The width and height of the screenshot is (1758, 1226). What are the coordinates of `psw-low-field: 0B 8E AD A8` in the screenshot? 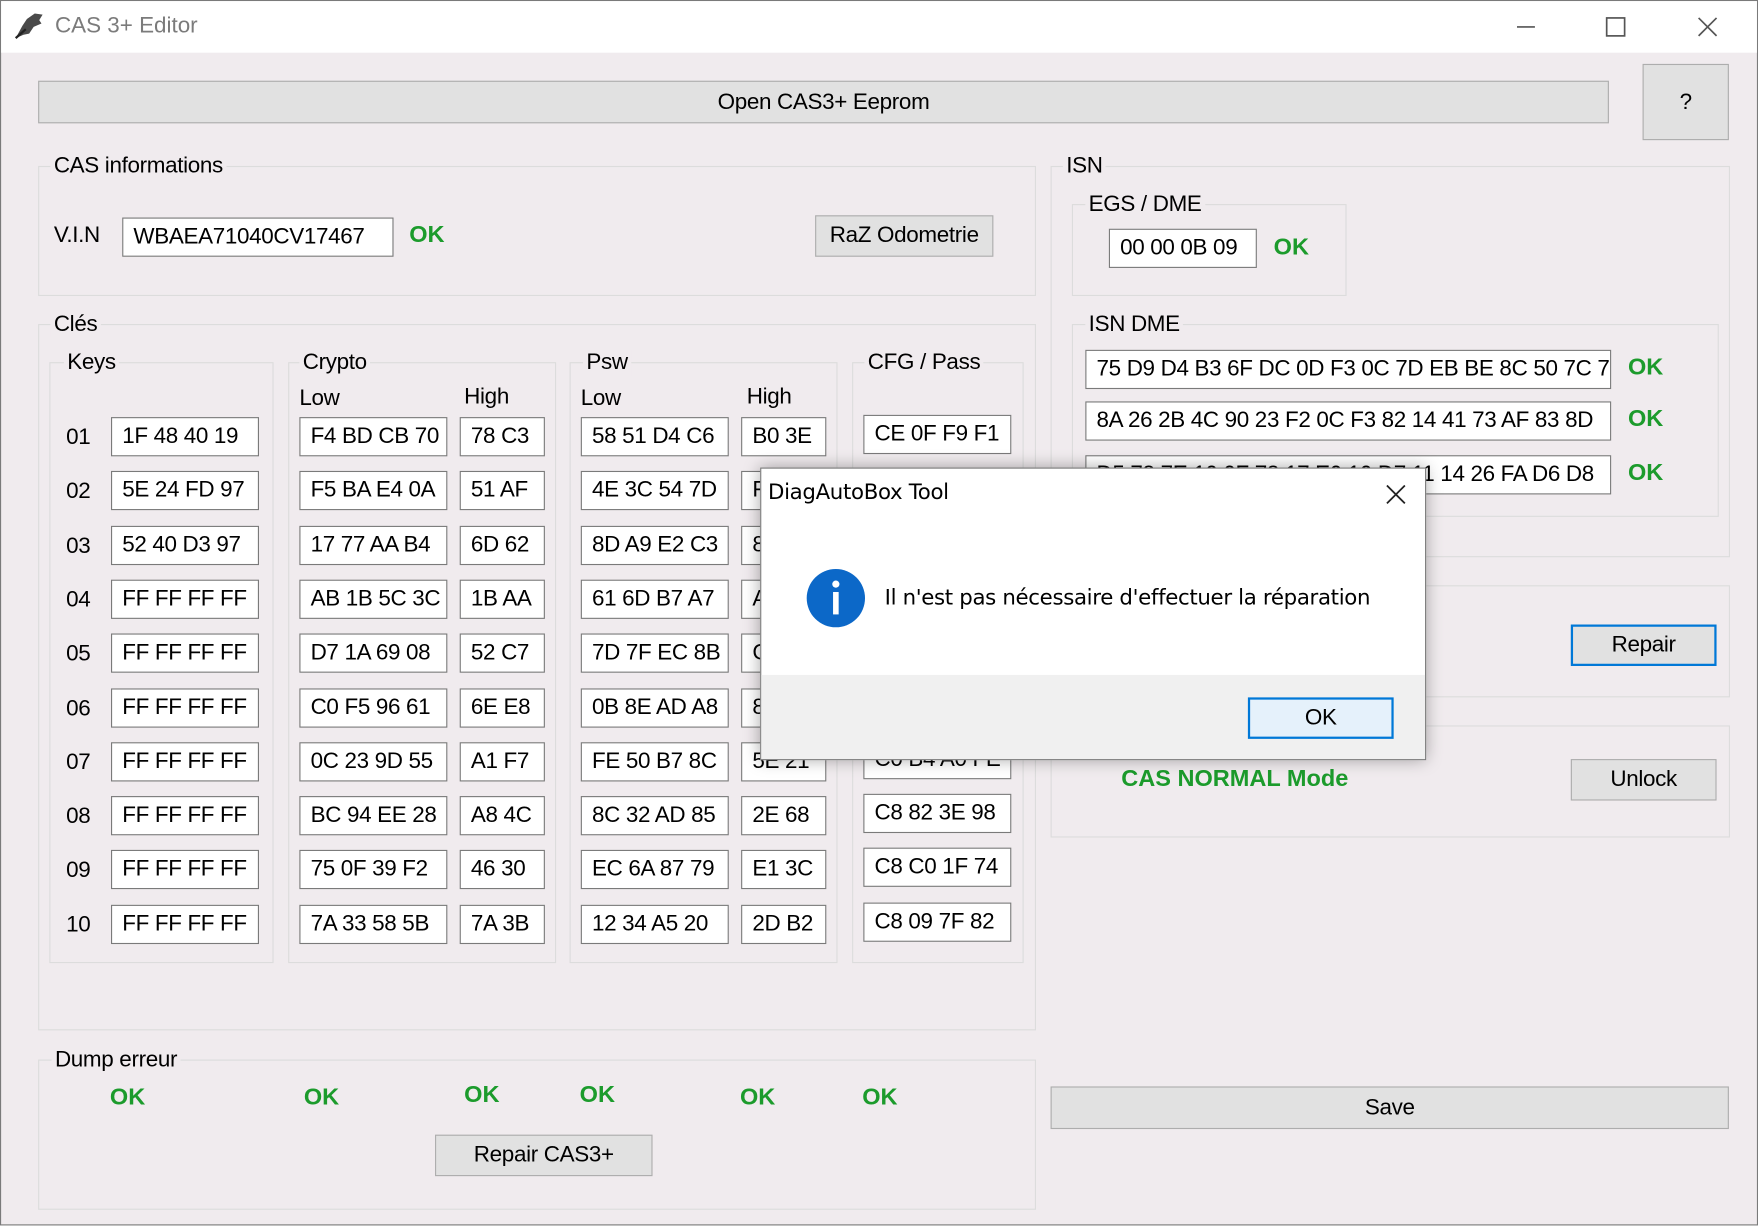 It's located at (654, 708).